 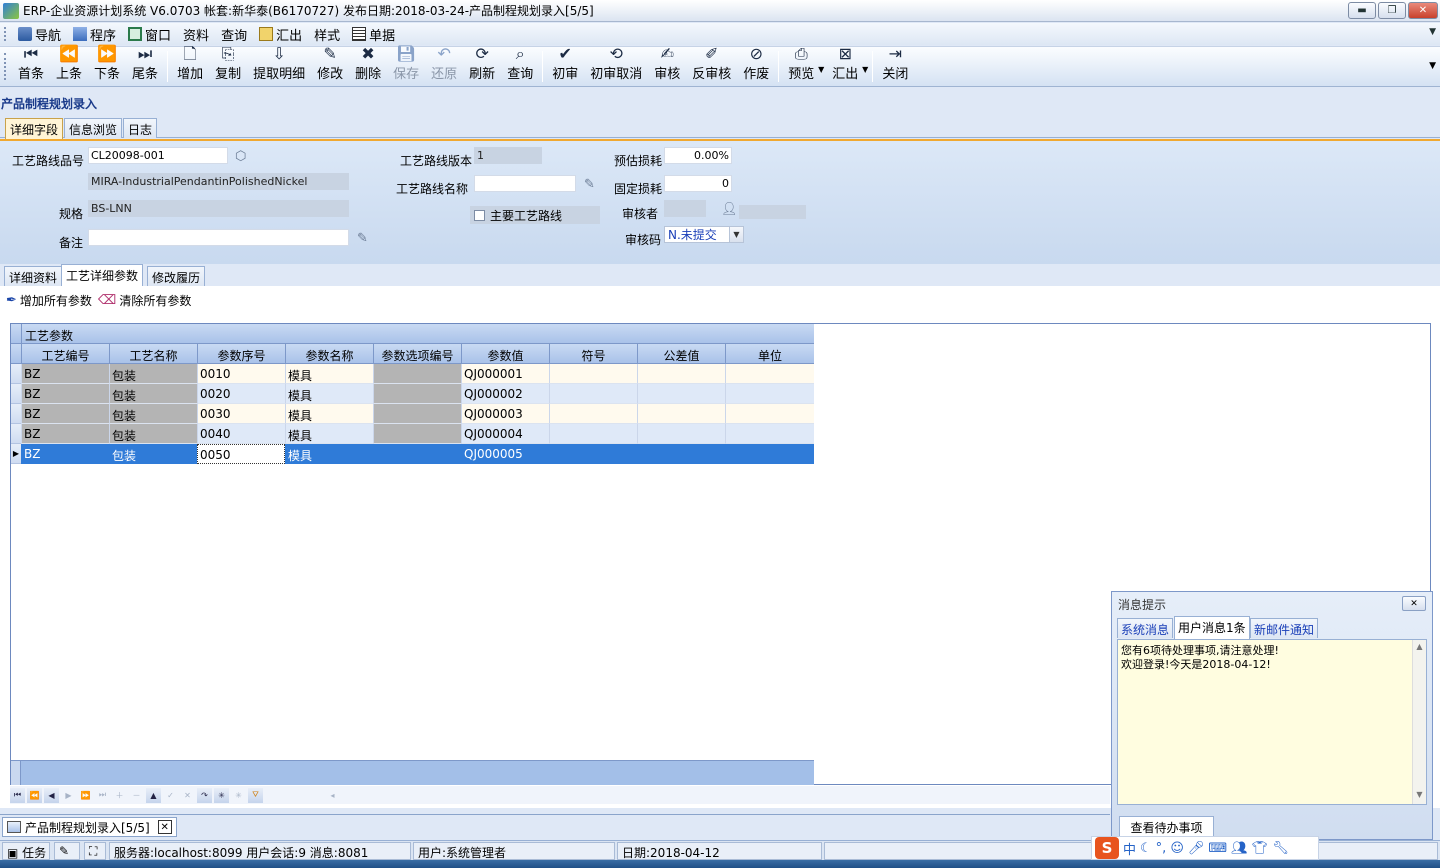 I want to click on table-cell: 0020, so click(x=241, y=394).